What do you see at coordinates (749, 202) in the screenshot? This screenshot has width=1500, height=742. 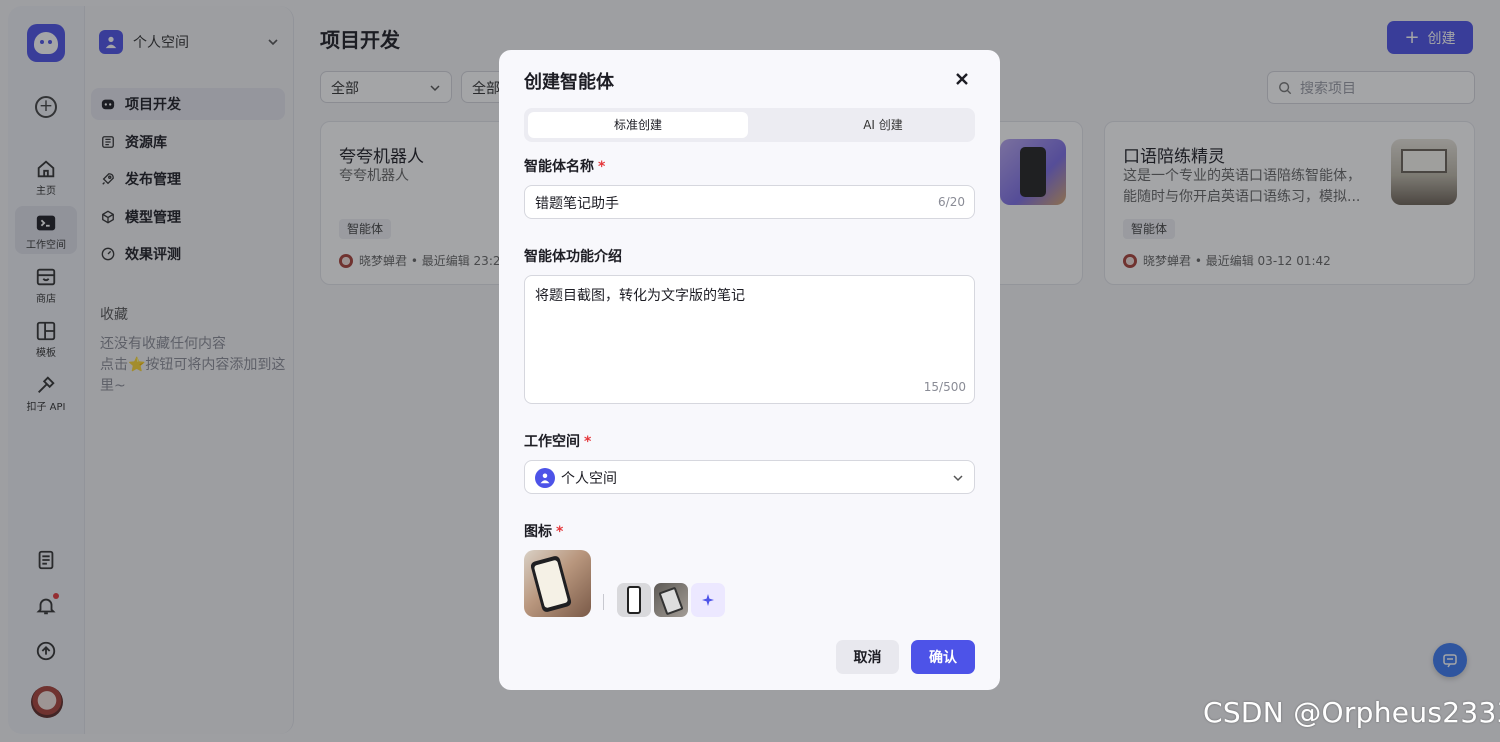 I see `agent-name-field: 错题笔记助手 6/20` at bounding box center [749, 202].